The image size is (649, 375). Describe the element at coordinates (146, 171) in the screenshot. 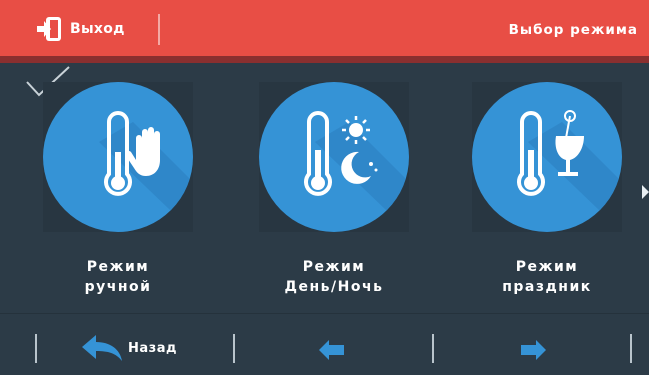

I see `thermometer-hand-icon` at that location.